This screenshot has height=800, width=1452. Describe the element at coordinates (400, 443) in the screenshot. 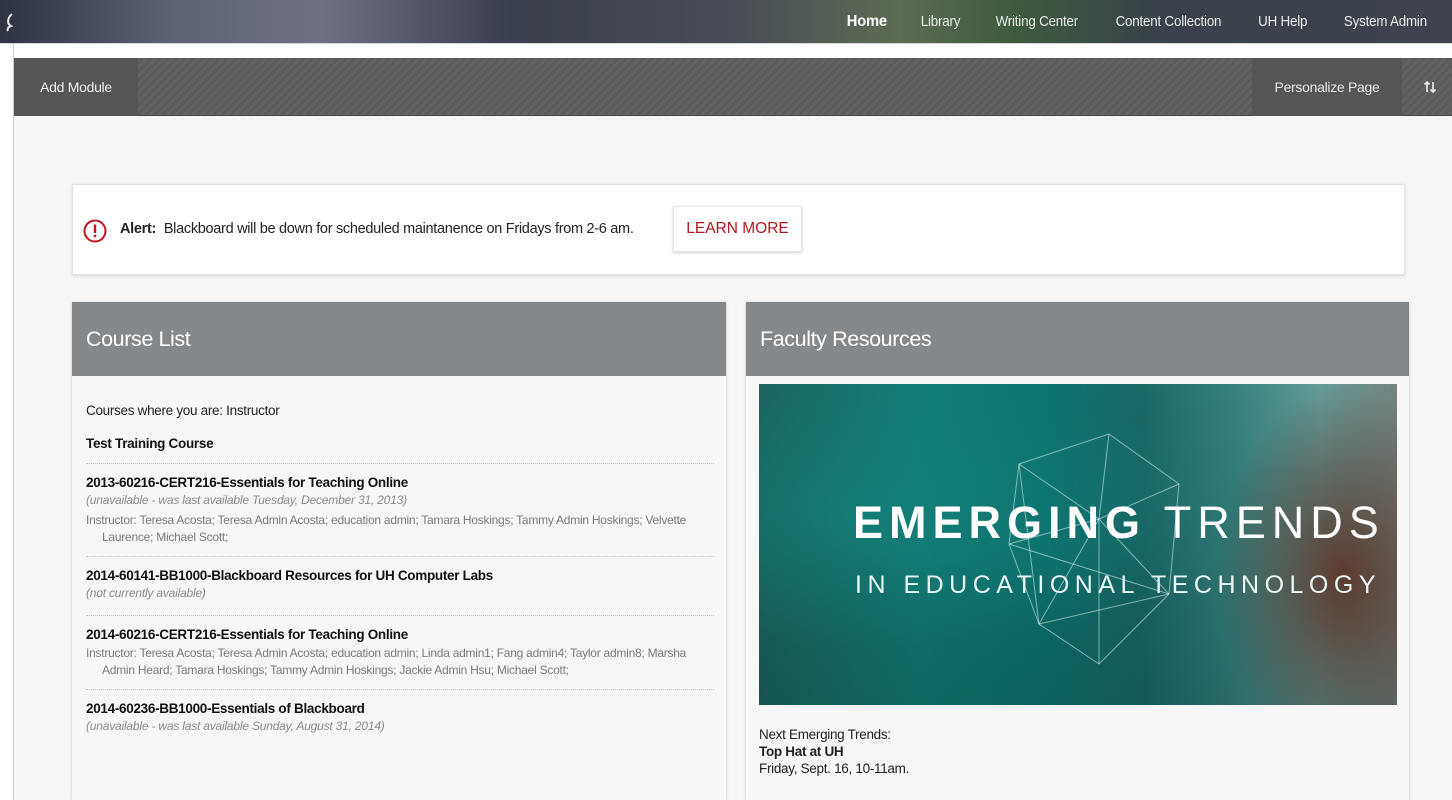

I see `course-link: Test Training Course` at that location.